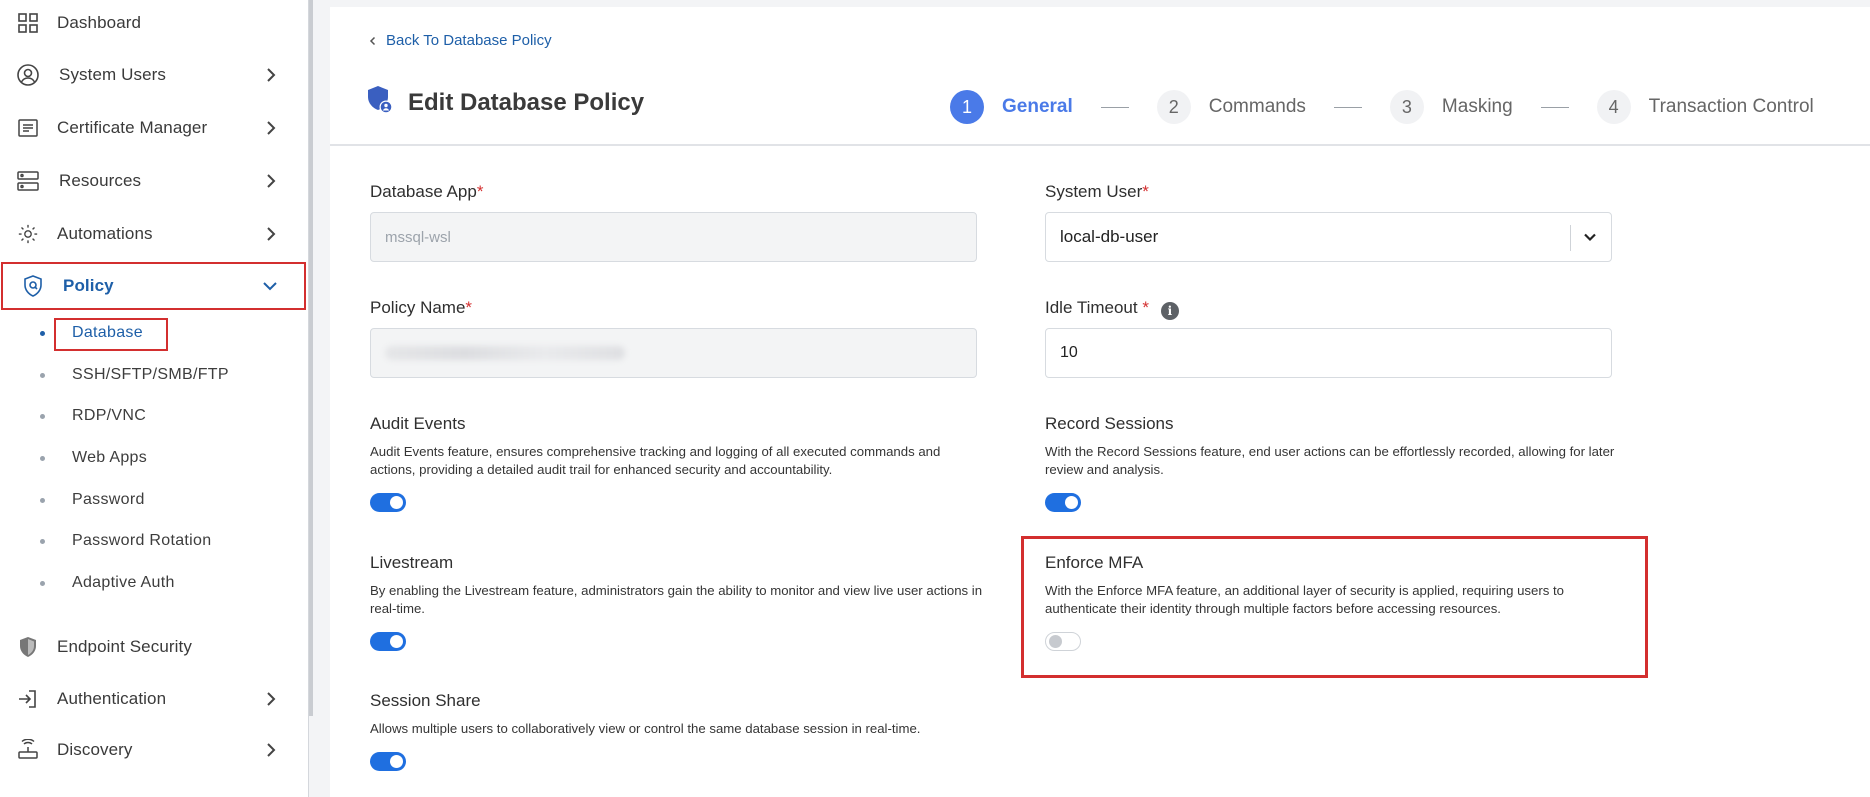 This screenshot has height=797, width=1870. What do you see at coordinates (388, 641) in the screenshot?
I see `livestream-toggle` at bounding box center [388, 641].